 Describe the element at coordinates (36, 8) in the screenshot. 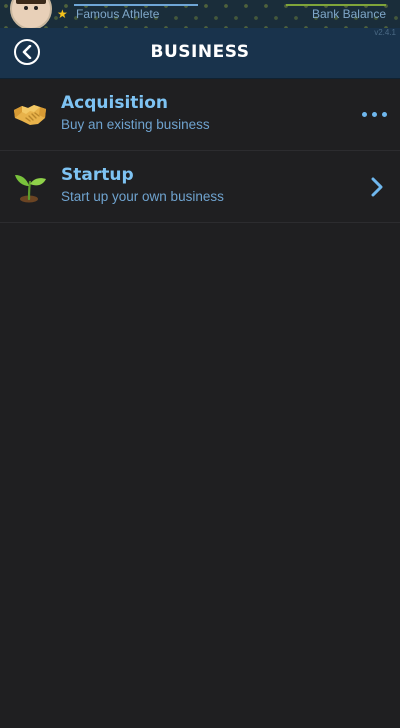

I see `avatar-eye-right` at that location.